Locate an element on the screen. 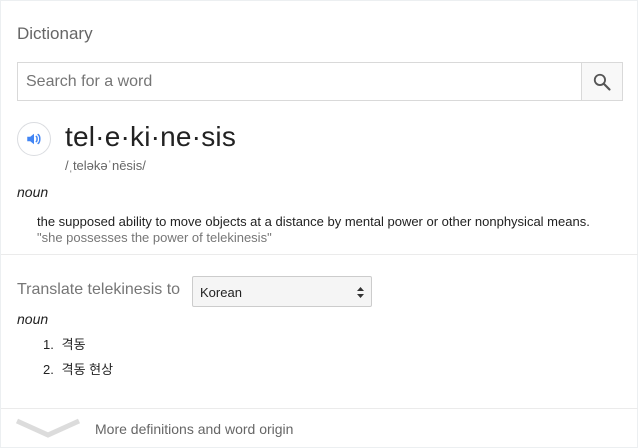  search-box is located at coordinates (320, 81).